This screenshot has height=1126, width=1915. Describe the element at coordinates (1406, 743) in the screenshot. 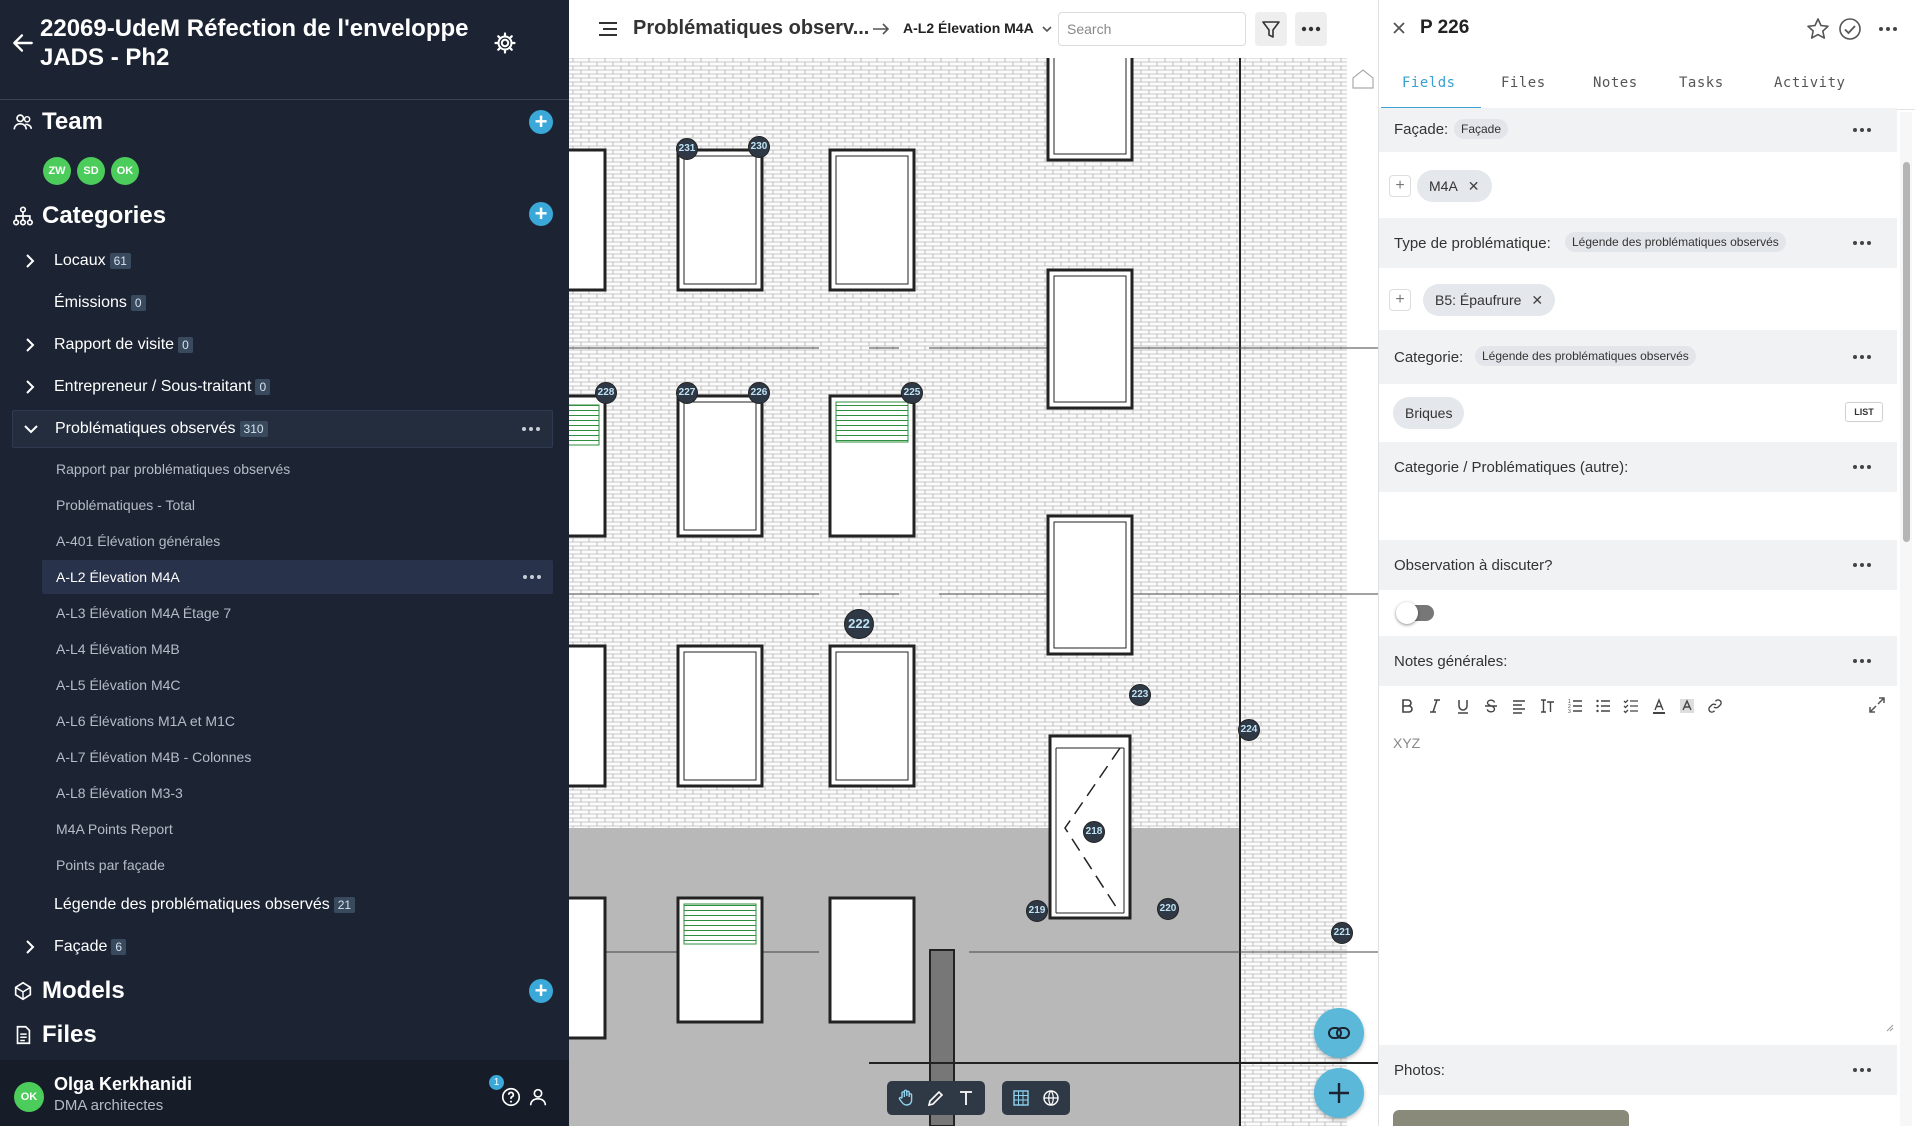

I see `notes-editor: XYZ` at that location.